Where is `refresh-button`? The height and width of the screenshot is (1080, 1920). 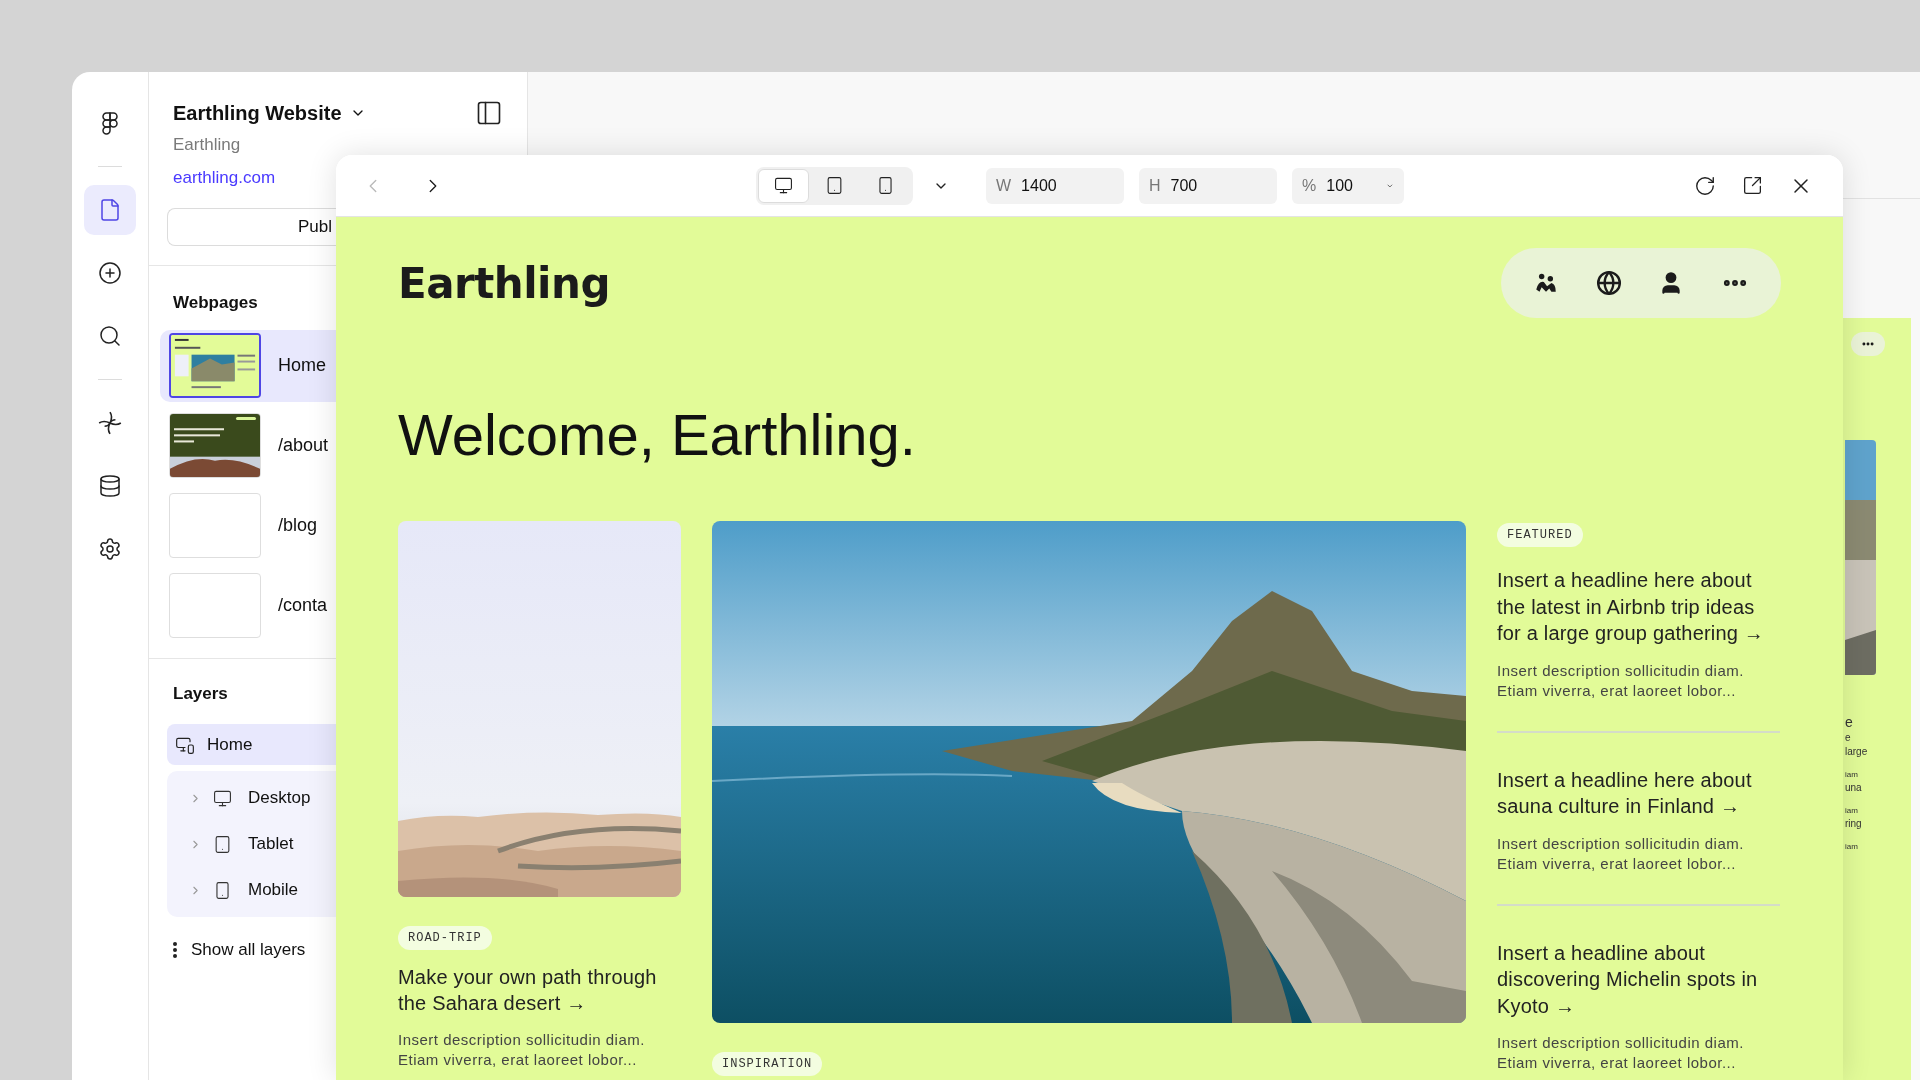 refresh-button is located at coordinates (1705, 185).